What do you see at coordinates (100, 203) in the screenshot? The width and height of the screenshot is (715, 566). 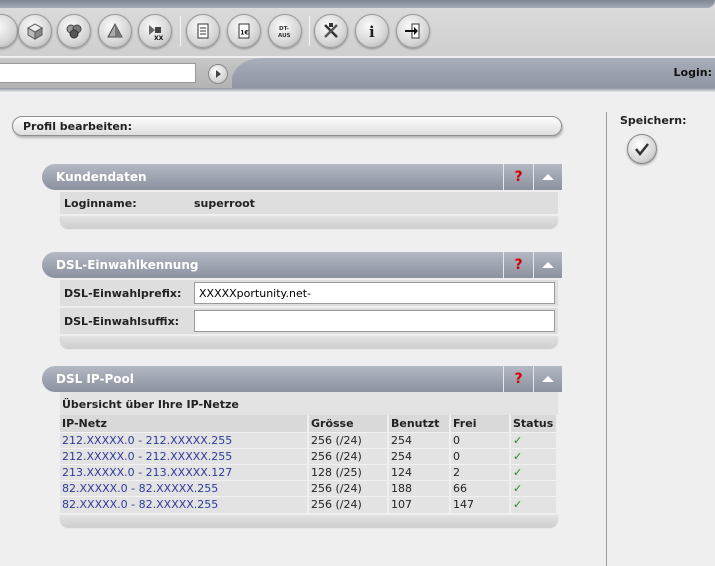 I see `loginname-label: Loginname:` at bounding box center [100, 203].